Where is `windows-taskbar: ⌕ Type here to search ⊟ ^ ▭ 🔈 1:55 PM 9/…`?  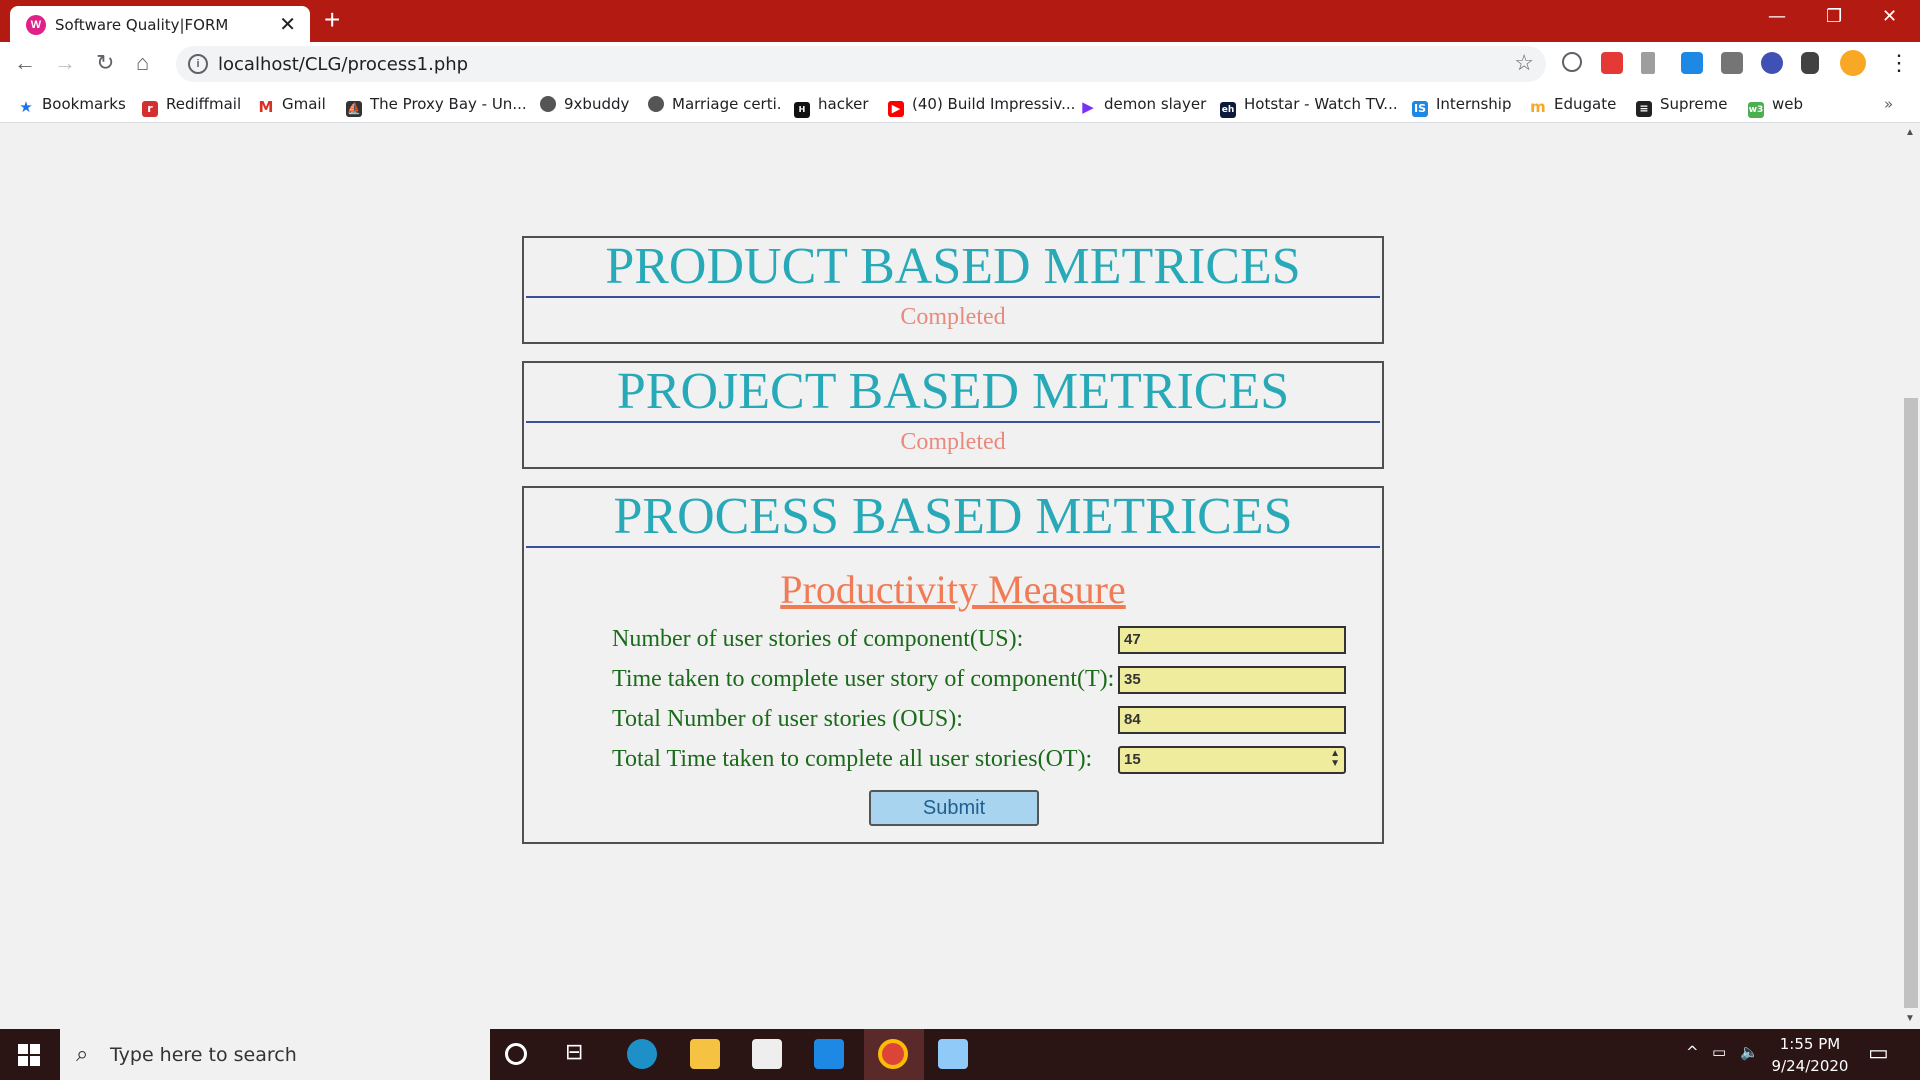
windows-taskbar: ⌕ Type here to search ⊟ ^ ▭ 🔈 1:55 PM 9/… is located at coordinates (960, 1054).